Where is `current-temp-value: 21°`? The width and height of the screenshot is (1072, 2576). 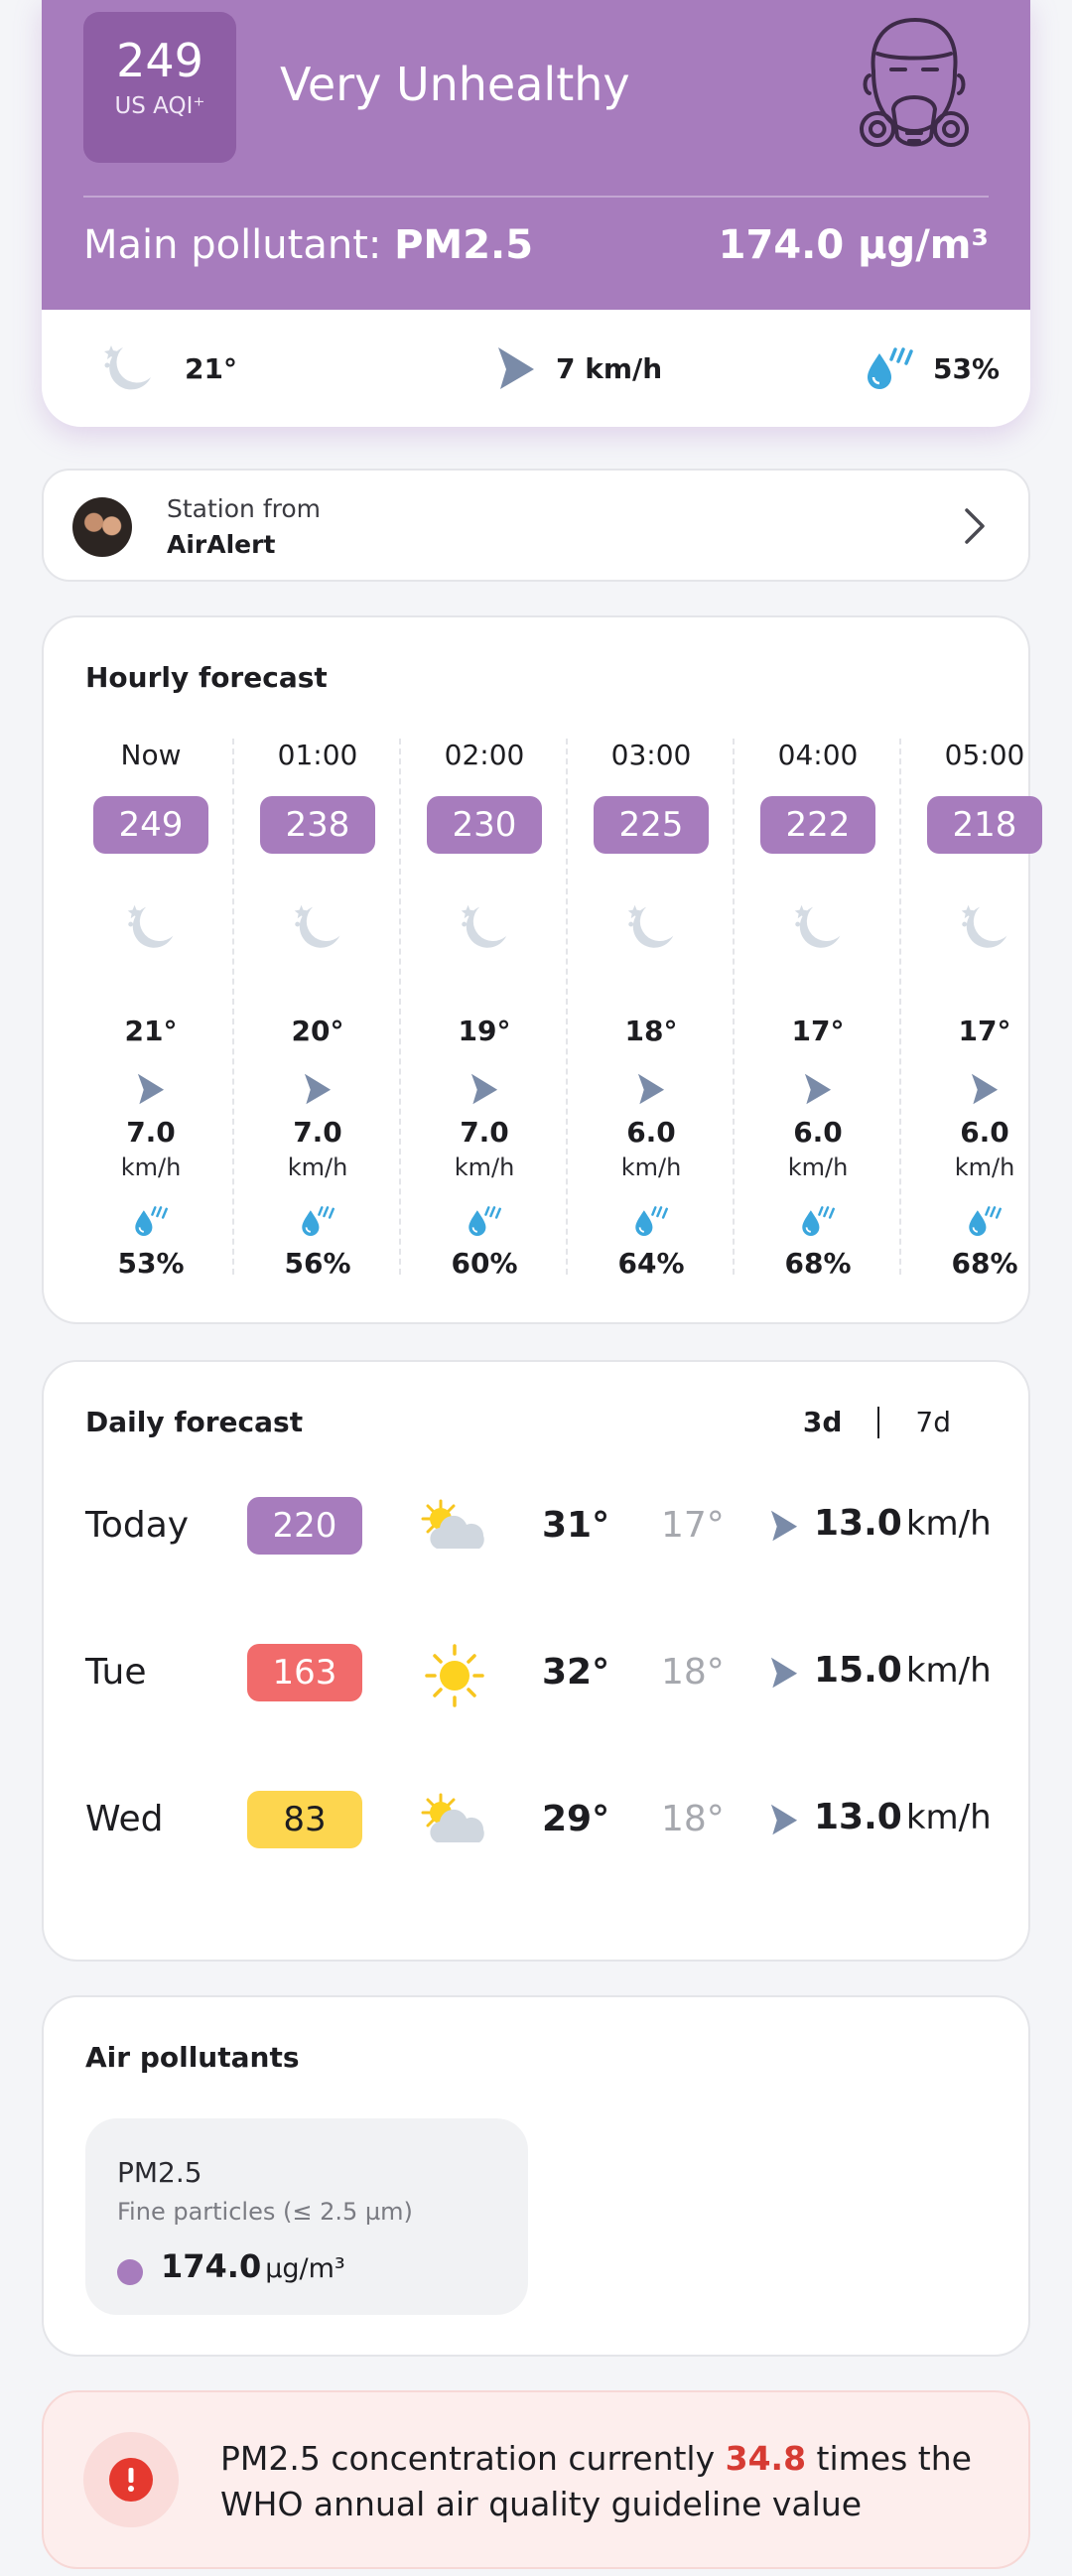 current-temp-value: 21° is located at coordinates (211, 368).